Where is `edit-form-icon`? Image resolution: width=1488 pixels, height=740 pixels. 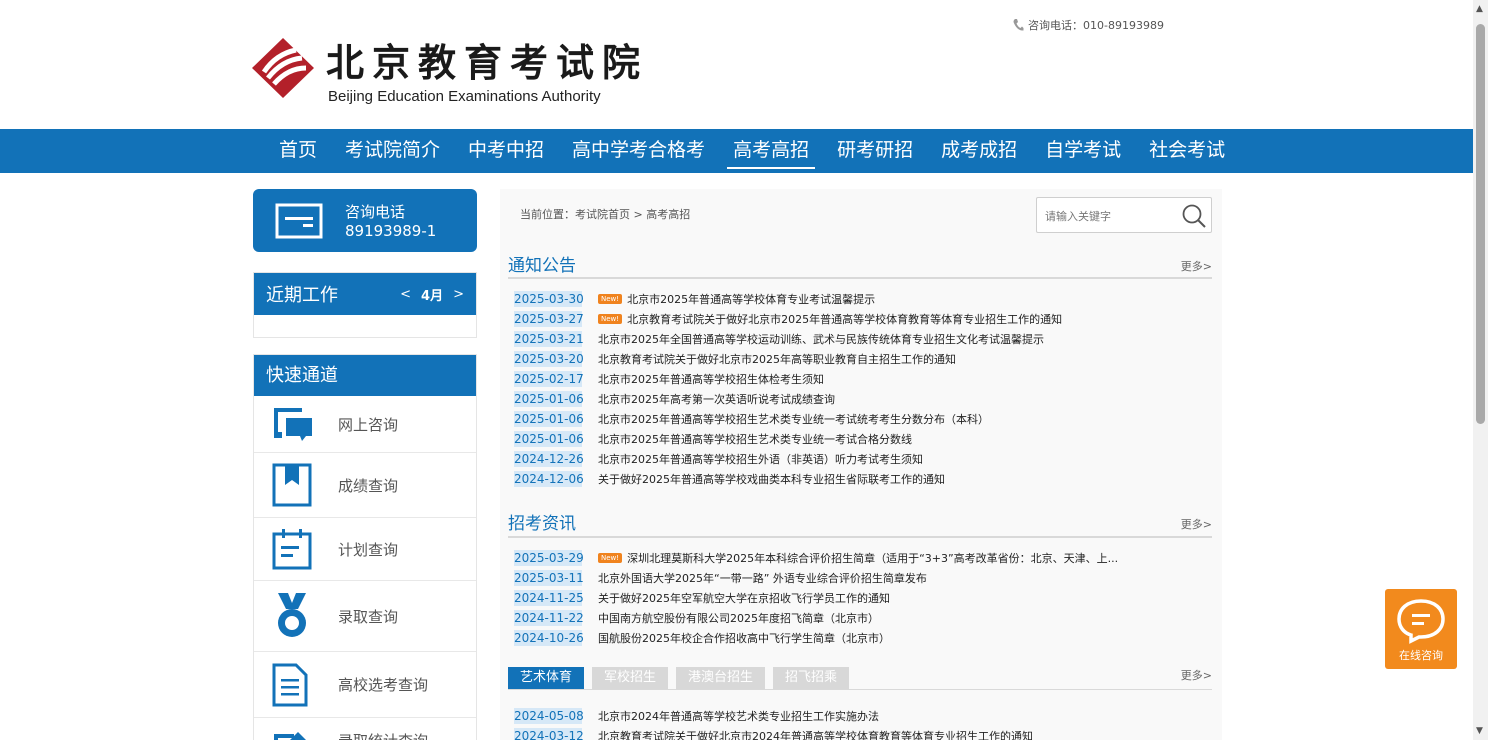 edit-form-icon is located at coordinates (290, 736).